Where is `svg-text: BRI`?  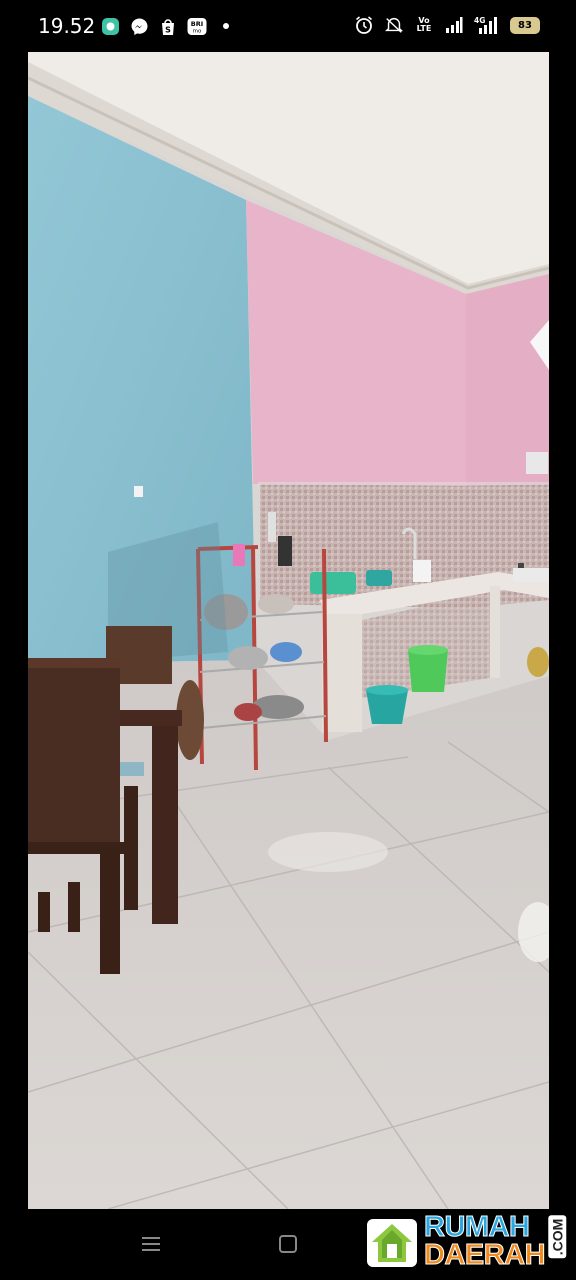
svg-text: BRI is located at coordinates (197, 24).